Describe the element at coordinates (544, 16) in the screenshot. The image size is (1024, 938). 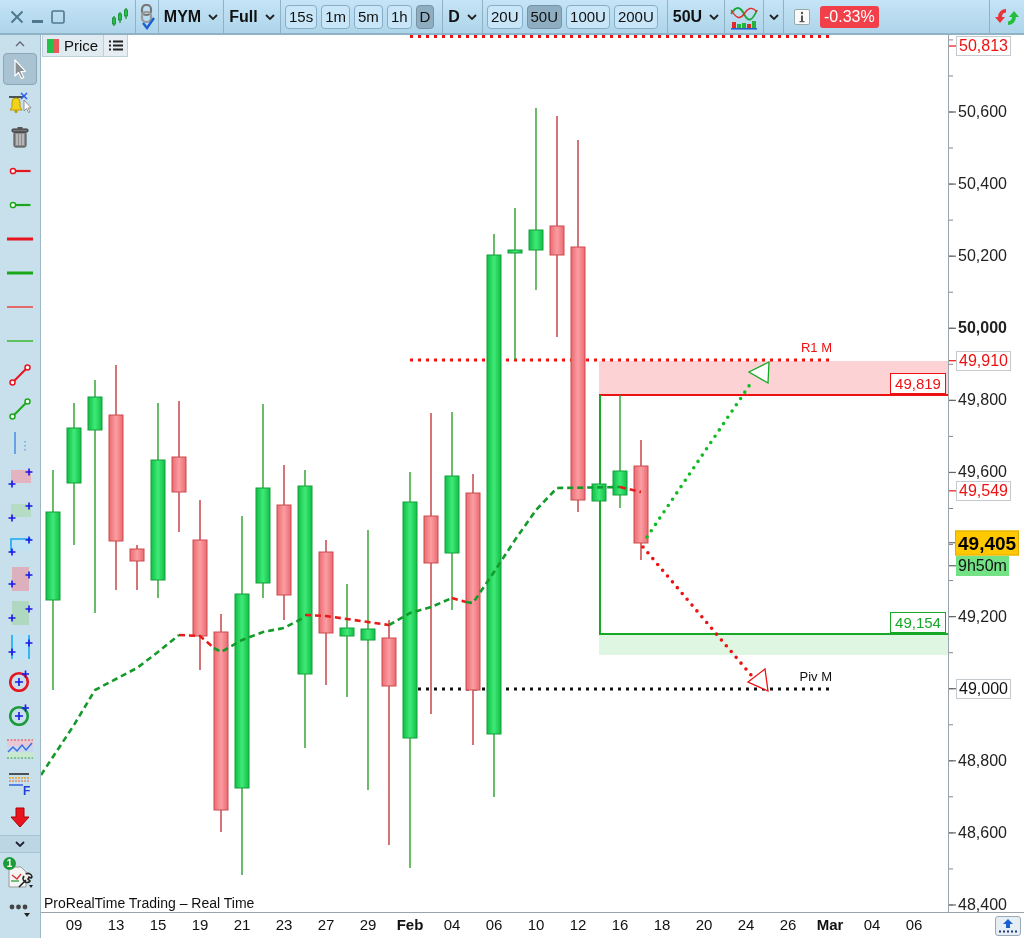
I see `units-button: 50U` at that location.